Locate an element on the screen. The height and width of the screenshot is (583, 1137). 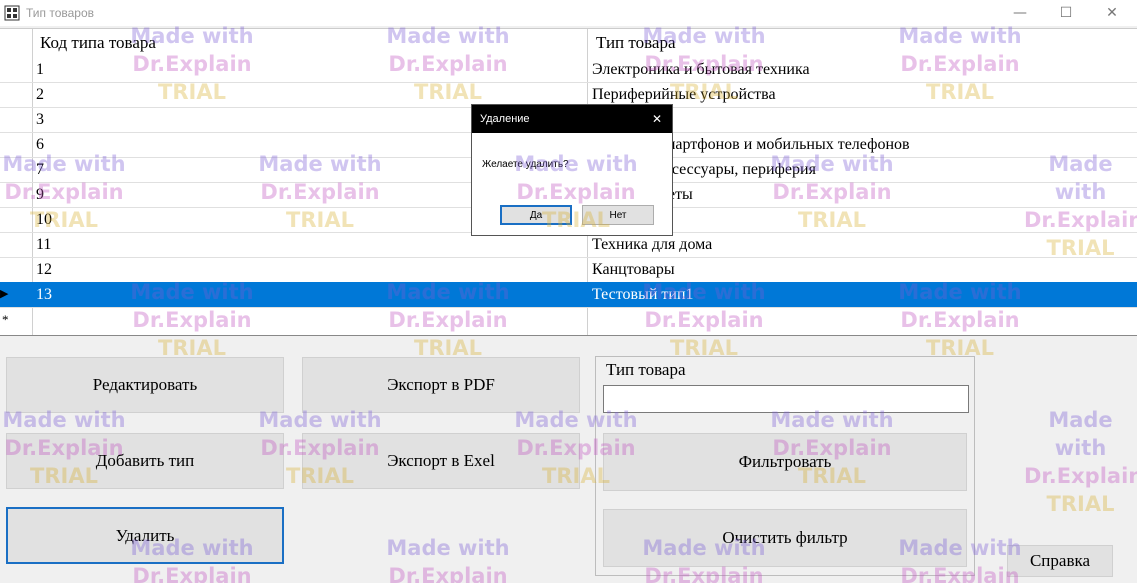
window-title: Тип товаров is located at coordinates (60, 13).